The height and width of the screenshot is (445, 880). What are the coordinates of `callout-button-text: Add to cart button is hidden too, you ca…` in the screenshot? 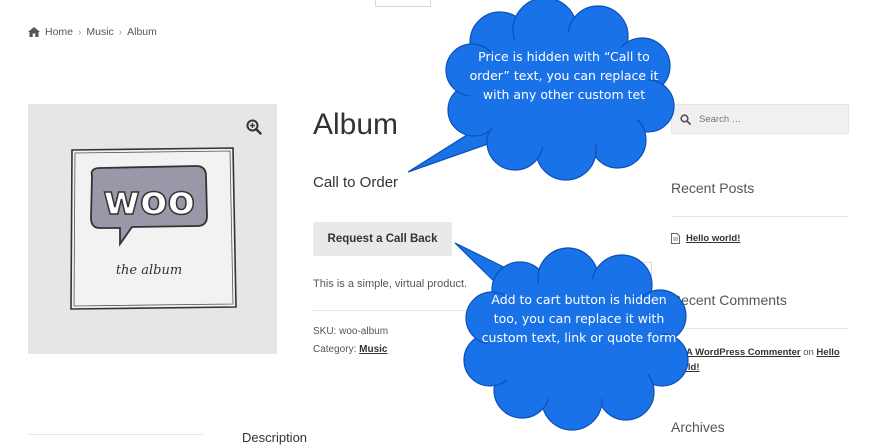 It's located at (579, 318).